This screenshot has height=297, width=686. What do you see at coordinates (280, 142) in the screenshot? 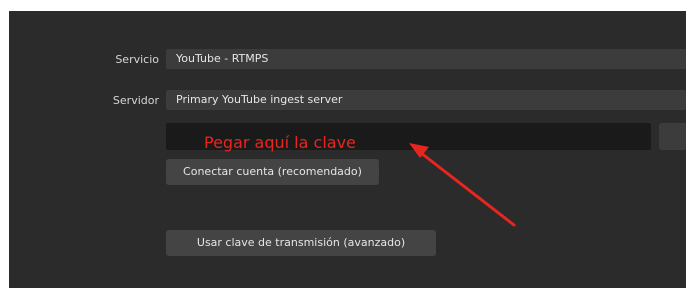
I see `annotation-text: Pegar aquí la clave` at bounding box center [280, 142].